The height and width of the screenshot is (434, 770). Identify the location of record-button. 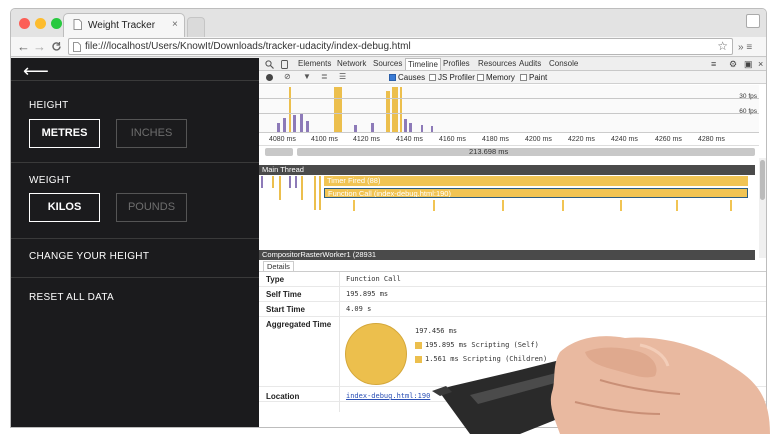
(269, 77).